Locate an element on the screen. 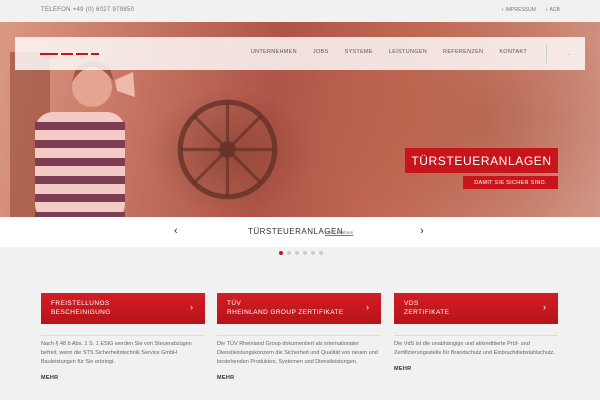 The width and height of the screenshot is (600, 400). company-logo is located at coordinates (70, 54).